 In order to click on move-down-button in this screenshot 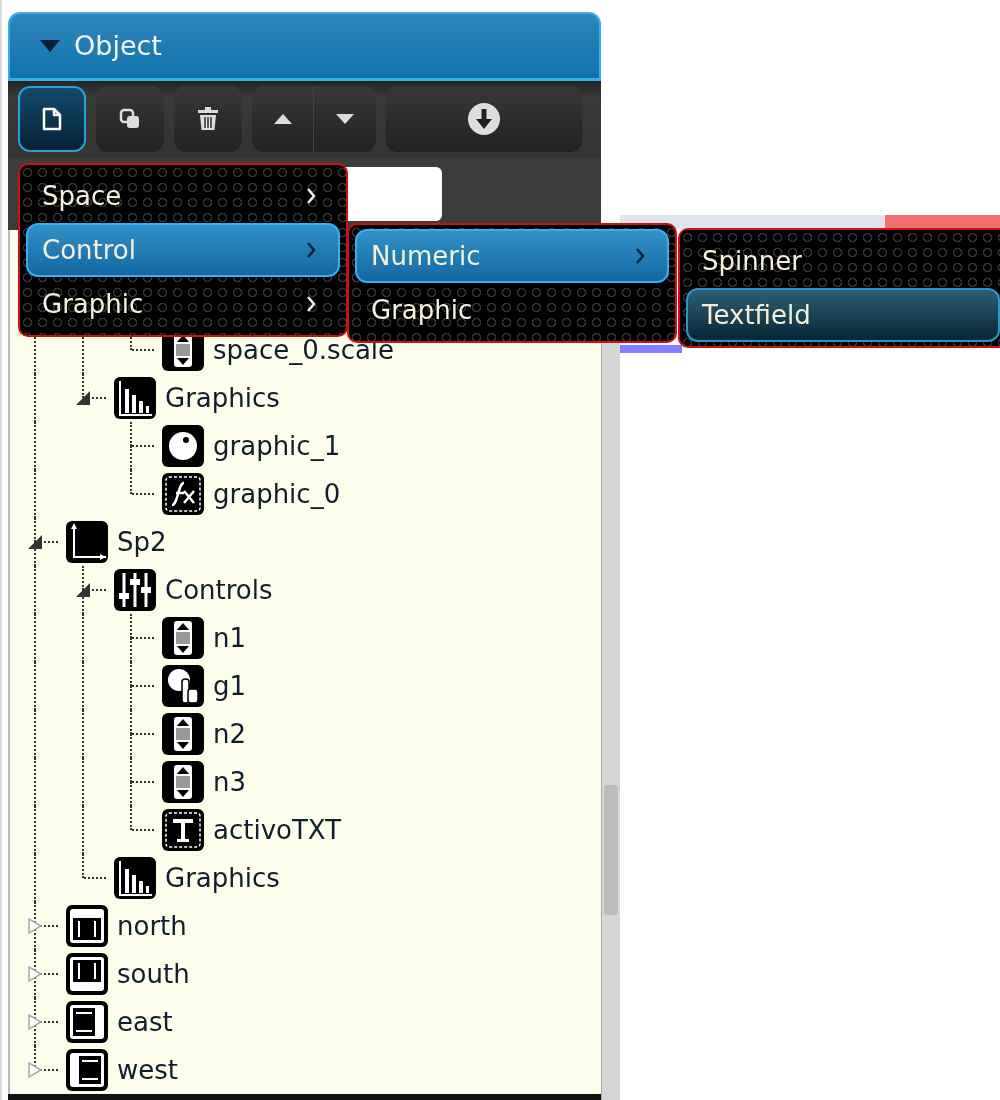, I will do `click(345, 119)`.